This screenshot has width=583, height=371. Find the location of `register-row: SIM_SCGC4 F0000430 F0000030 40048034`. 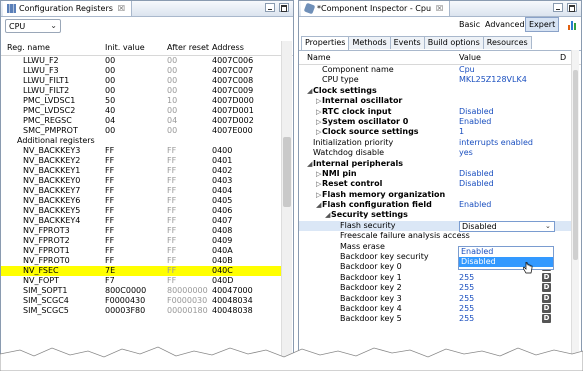

register-row: SIM_SCGC4 F0000430 F0000030 40048034 is located at coordinates (141, 301).